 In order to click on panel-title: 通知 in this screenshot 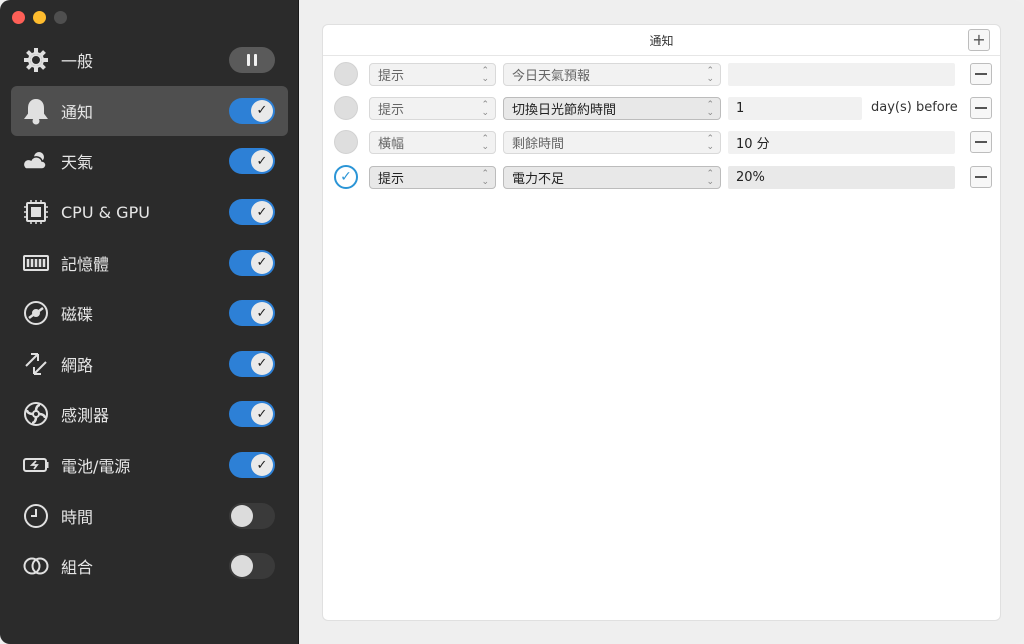, I will do `click(661, 40)`.